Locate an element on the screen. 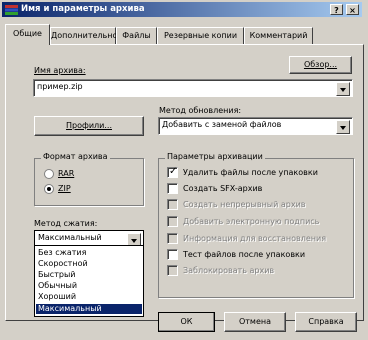  window-title: Имя и параметры архива is located at coordinates (83, 9).